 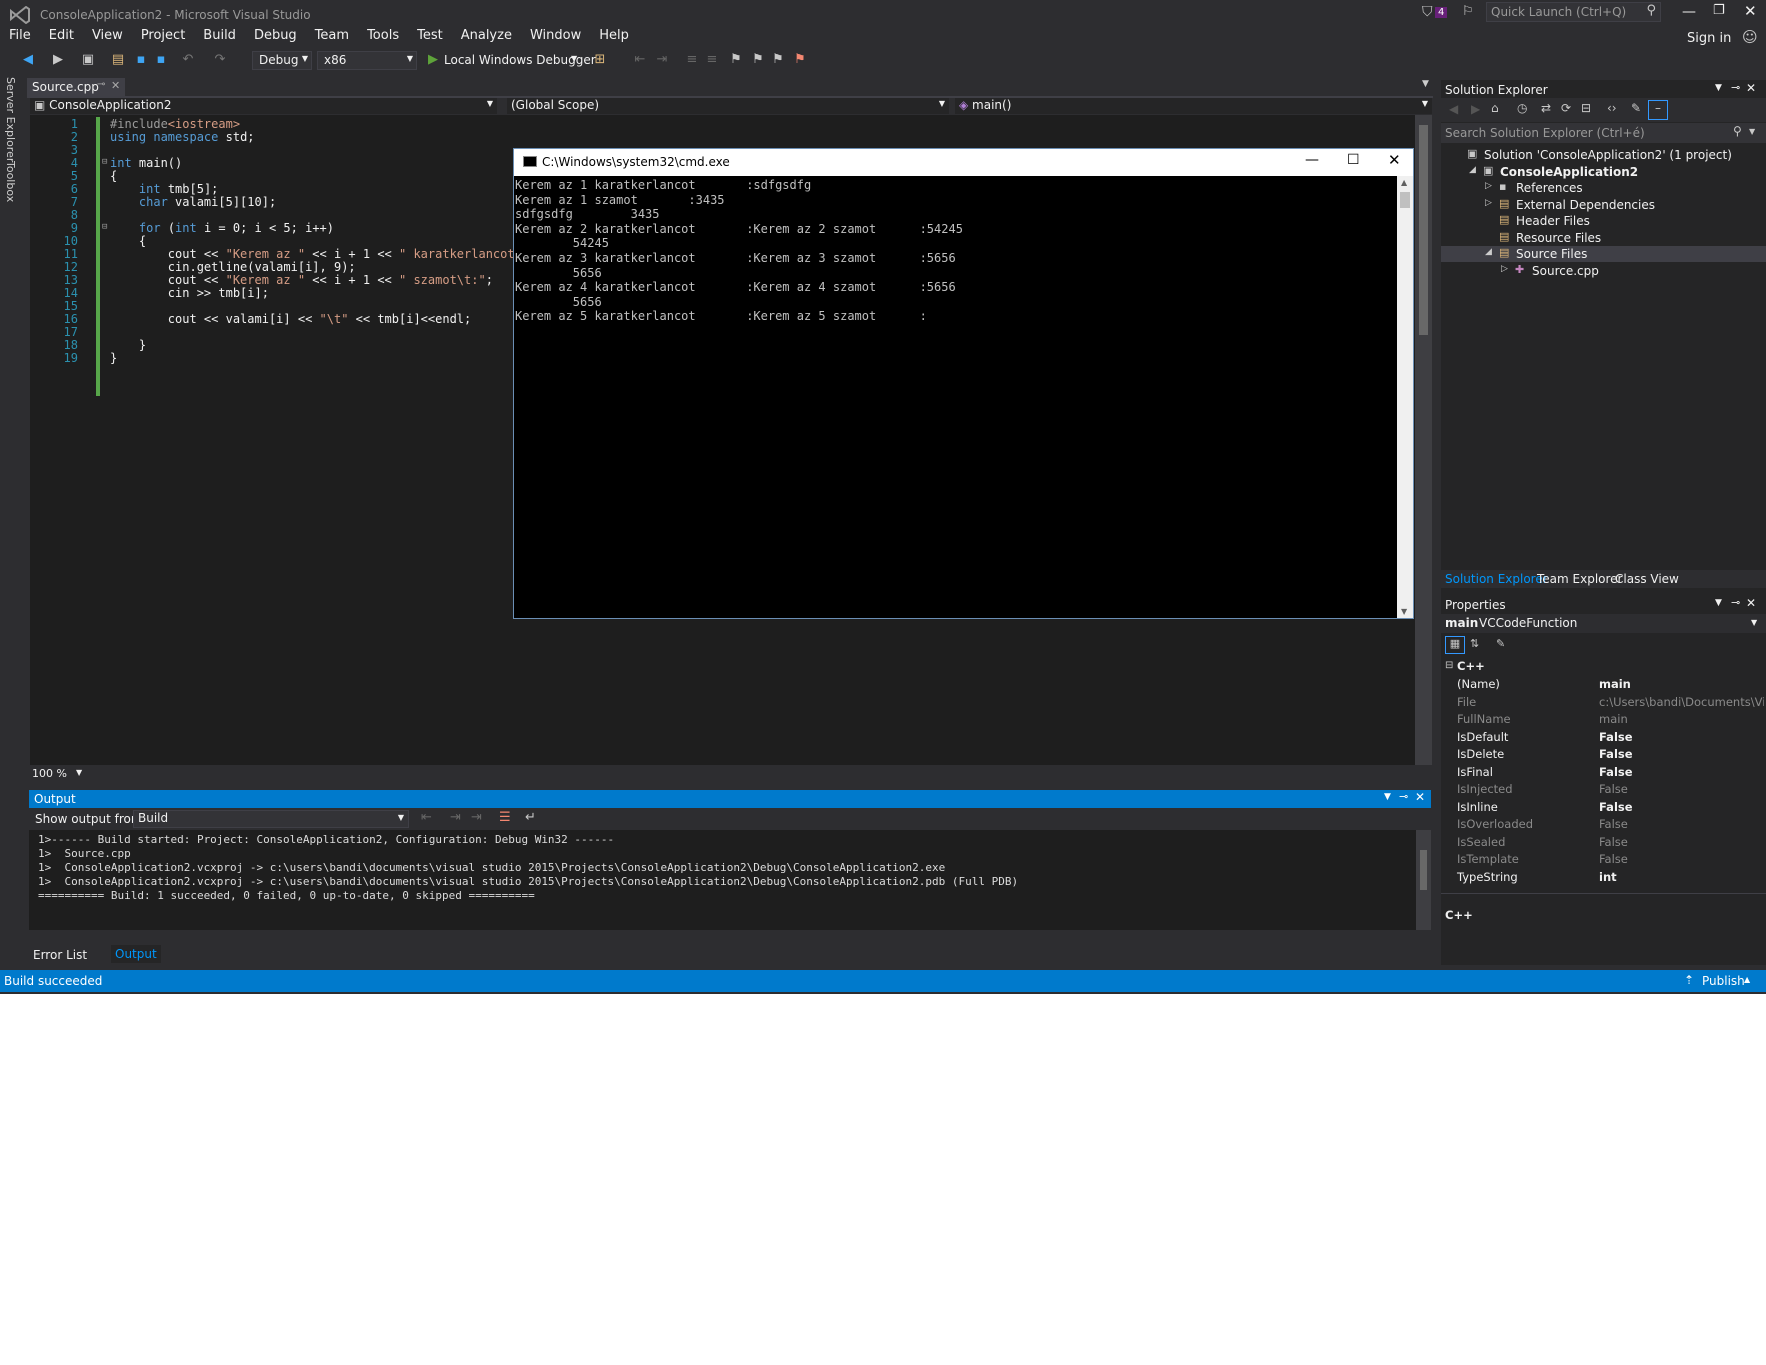 I want to click on menu-view: View, so click(x=107, y=35).